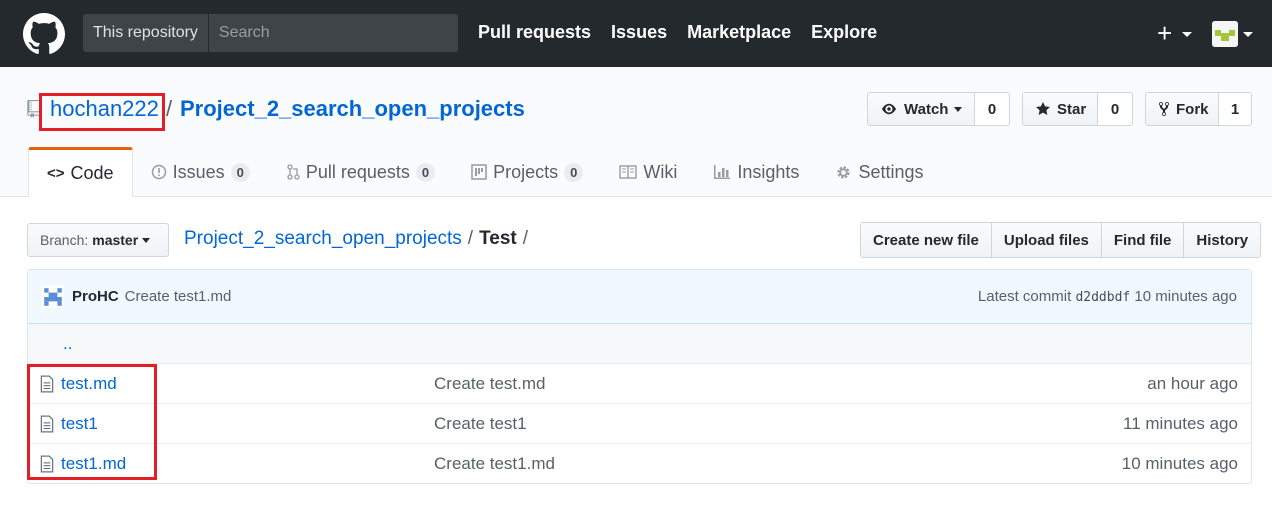  I want to click on table-row: test.md Create test.md an hour ago, so click(639, 384).